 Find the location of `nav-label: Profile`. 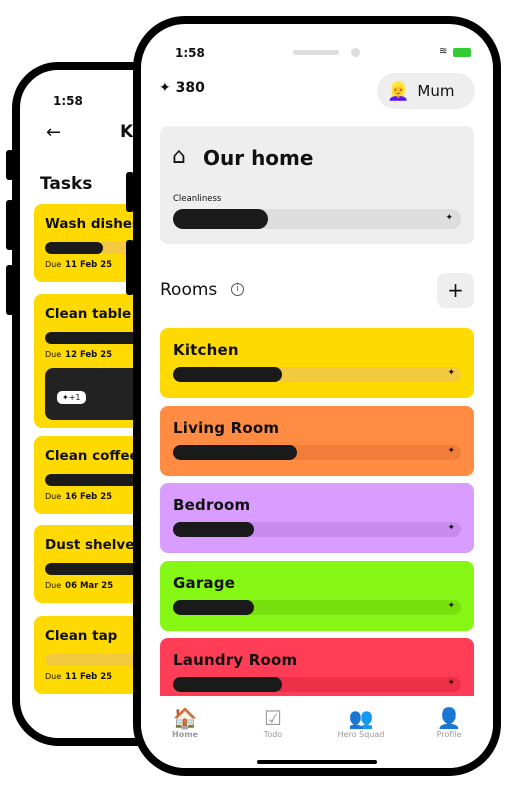

nav-label: Profile is located at coordinates (449, 734).